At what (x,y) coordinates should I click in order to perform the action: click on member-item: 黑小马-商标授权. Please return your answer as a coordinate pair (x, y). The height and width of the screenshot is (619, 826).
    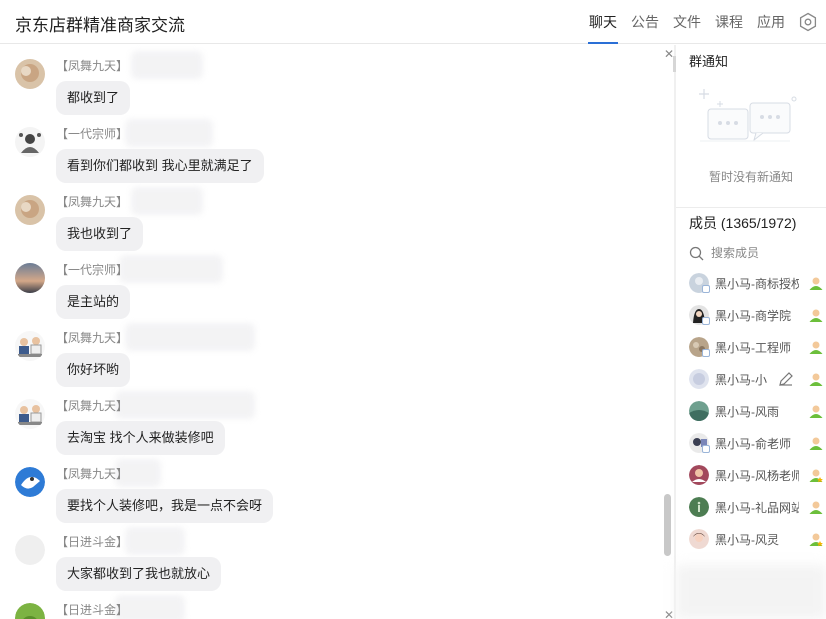
    Looking at the image, I should click on (757, 283).